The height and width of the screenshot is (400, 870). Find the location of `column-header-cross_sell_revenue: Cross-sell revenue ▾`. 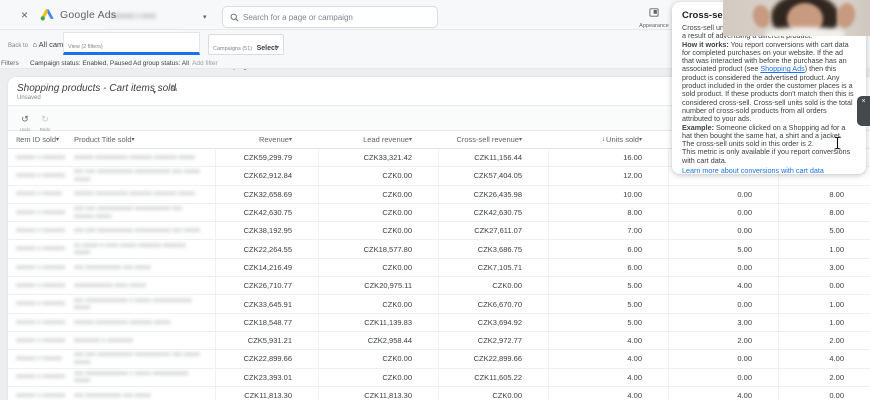

column-header-cross_sell_revenue: Cross-sell revenue ▾ is located at coordinates (493, 139).